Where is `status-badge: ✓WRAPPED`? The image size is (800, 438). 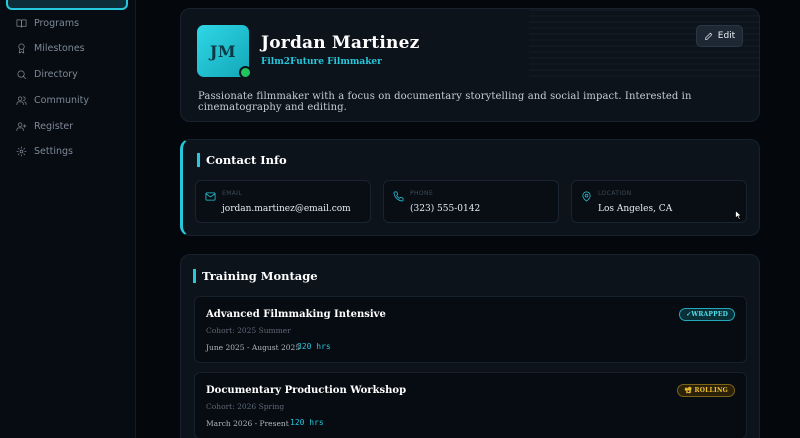 status-badge: ✓WRAPPED is located at coordinates (707, 314).